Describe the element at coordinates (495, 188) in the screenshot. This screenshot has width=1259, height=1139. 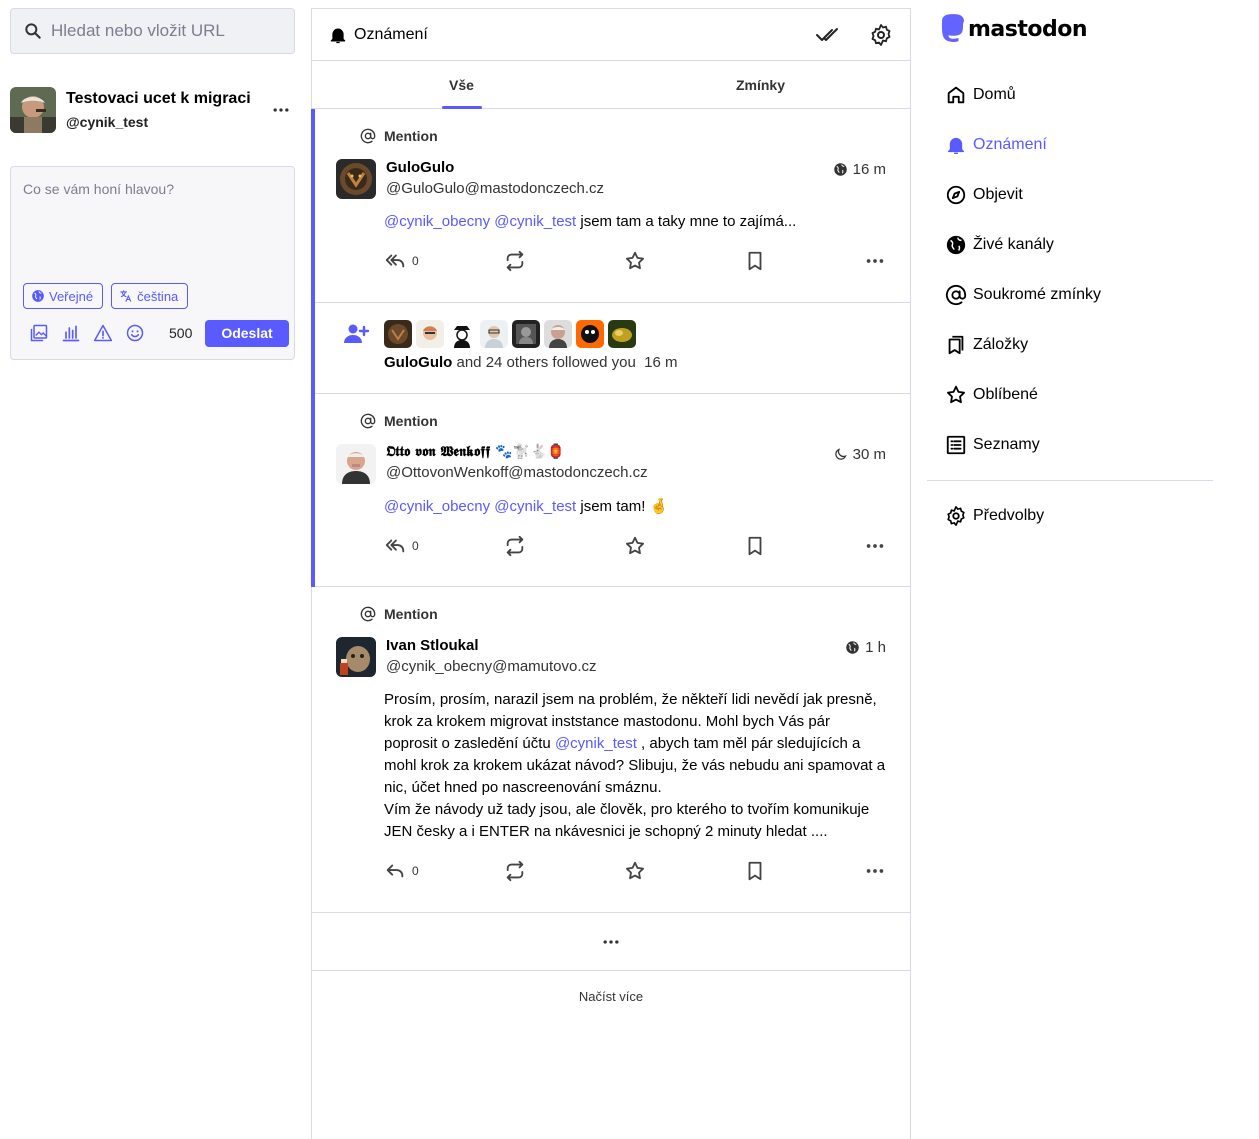
I see `account-handle: @GuloGulo@mastodonczech.cz` at that location.